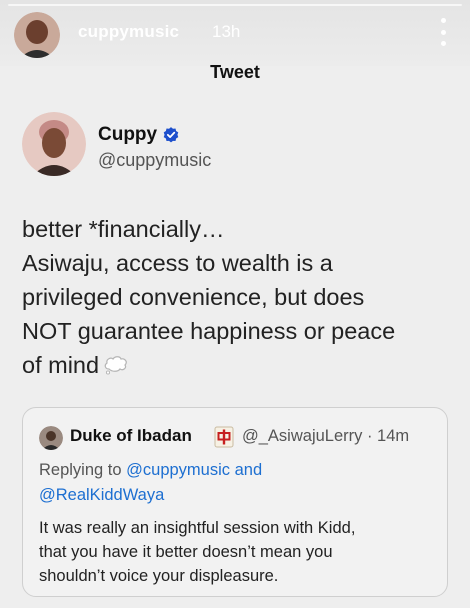 The image size is (470, 608). I want to click on mahjong-red-dragon-icon, so click(224, 437).